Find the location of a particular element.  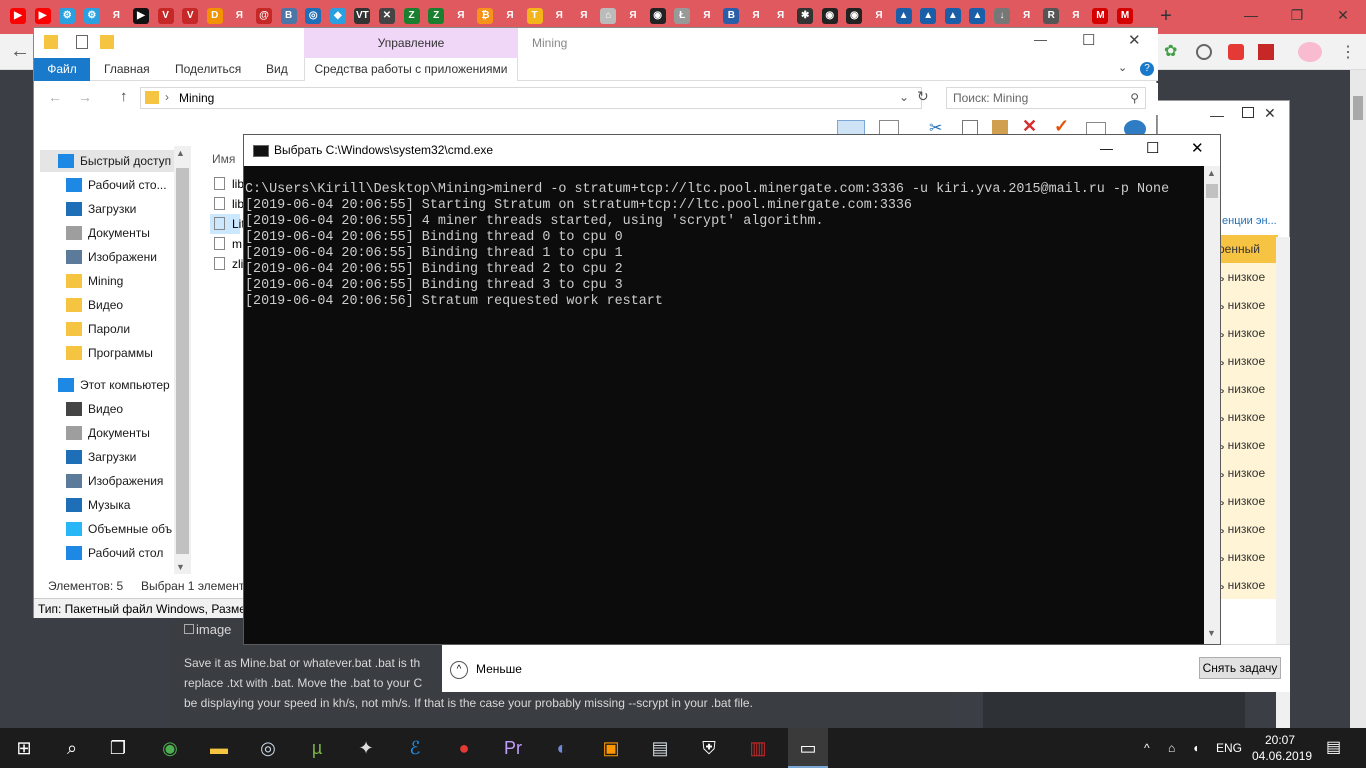

nav-pc-documents: Документы is located at coordinates (108, 433).